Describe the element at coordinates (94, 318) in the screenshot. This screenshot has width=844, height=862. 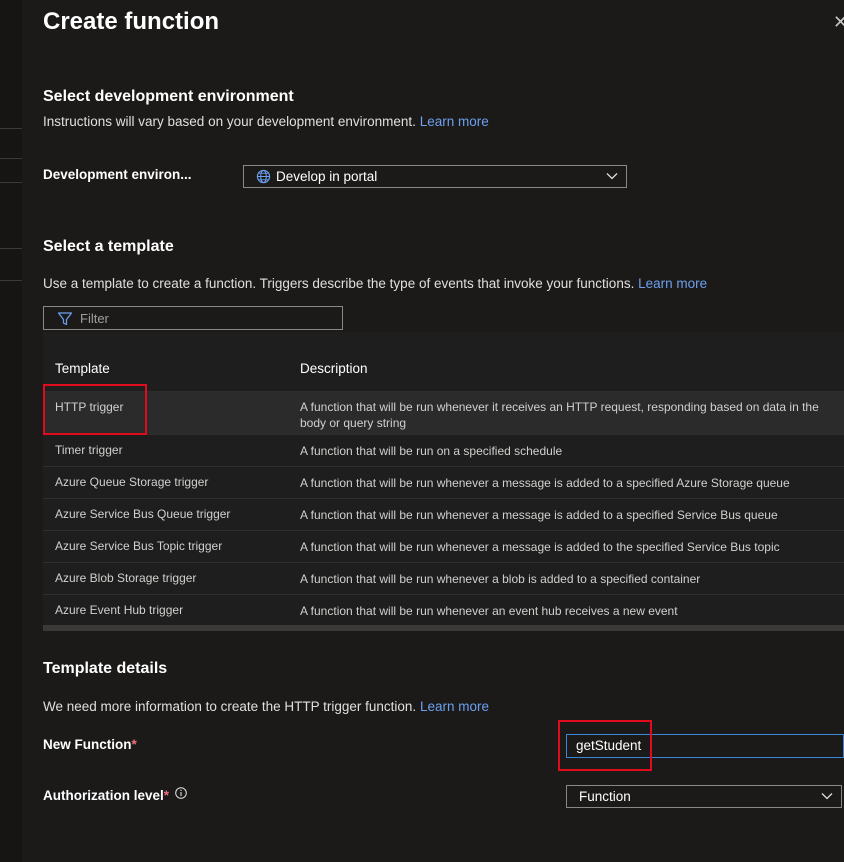
I see `filter-placeholder: Filter` at that location.